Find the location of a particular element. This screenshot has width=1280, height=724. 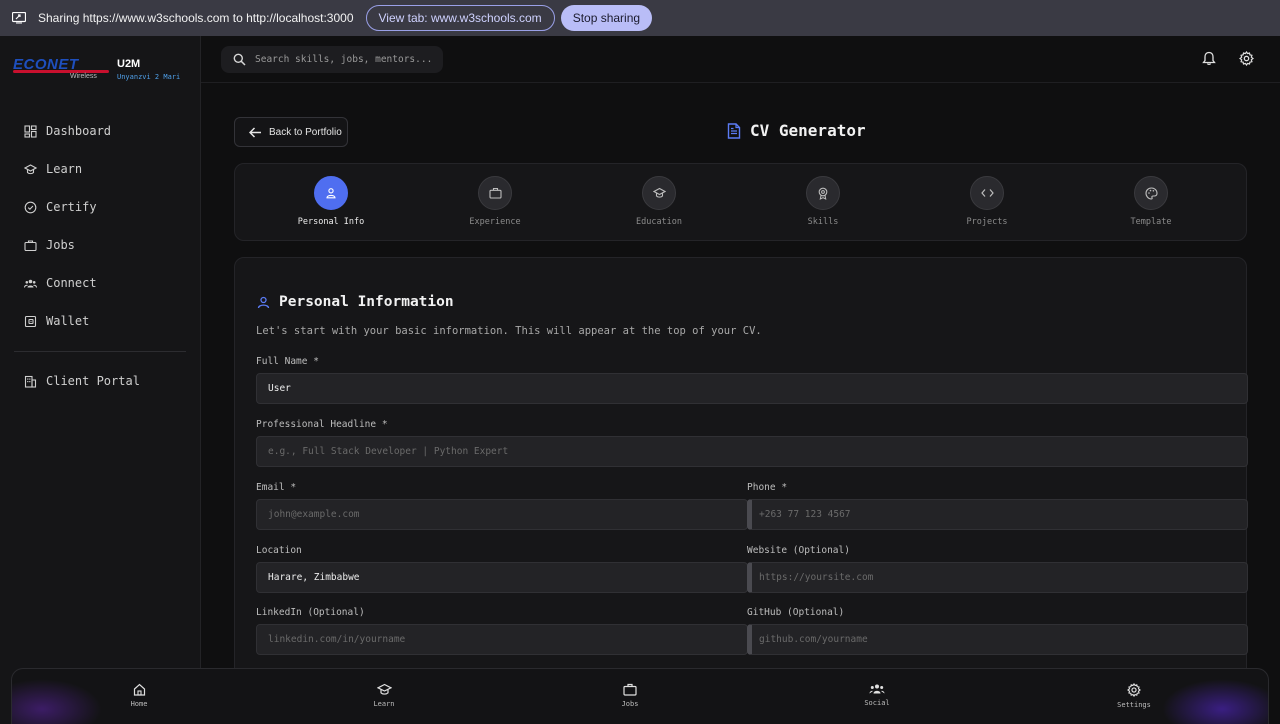

phone-label: Phone * is located at coordinates (767, 487).